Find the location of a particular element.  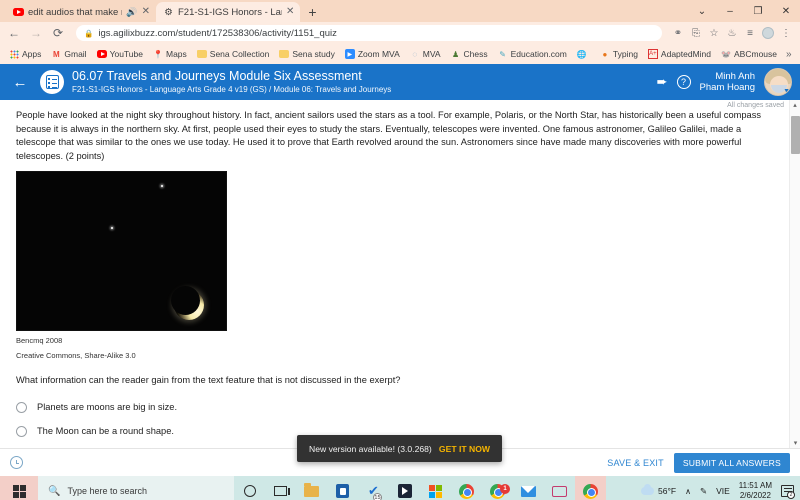

todo-badge: 15 is located at coordinates (377, 496).